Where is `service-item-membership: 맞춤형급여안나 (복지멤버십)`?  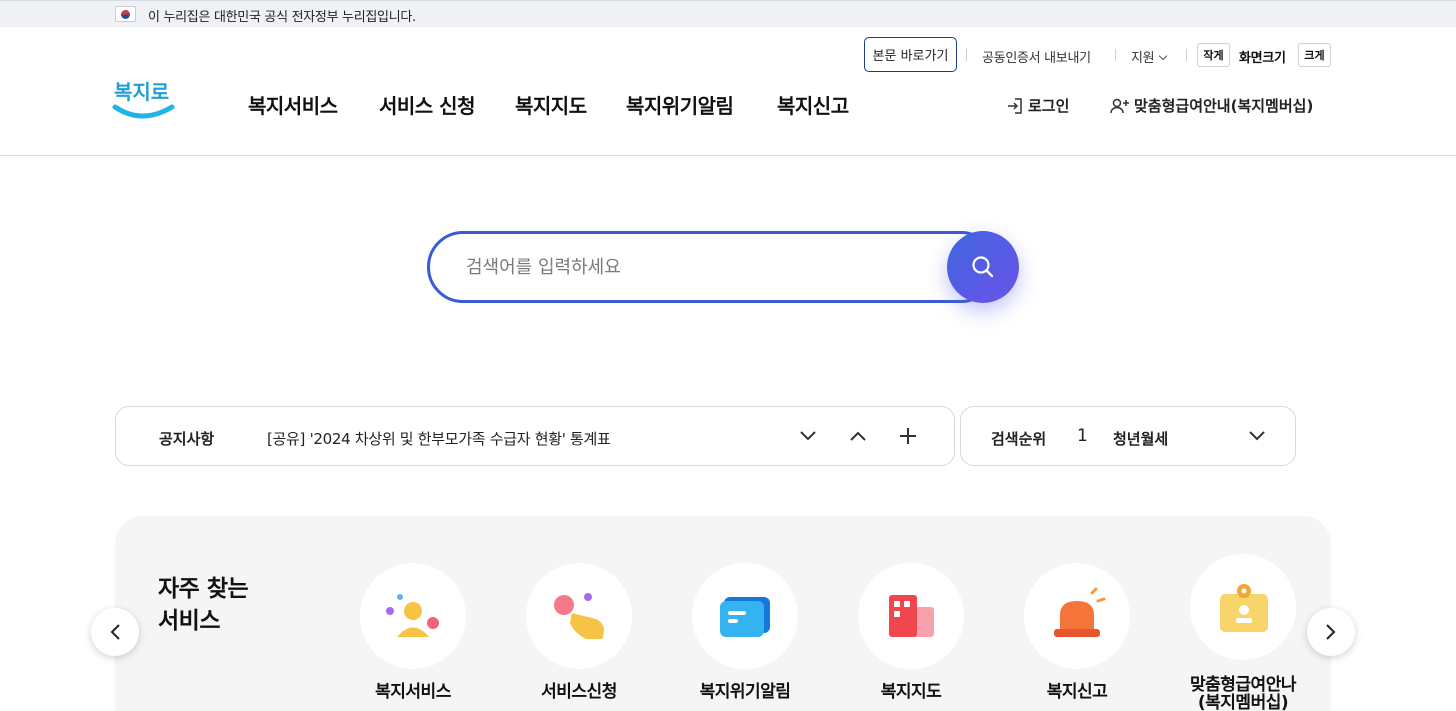 service-item-membership: 맞춤형급여안나 (복지멤버십) is located at coordinates (1243, 632).